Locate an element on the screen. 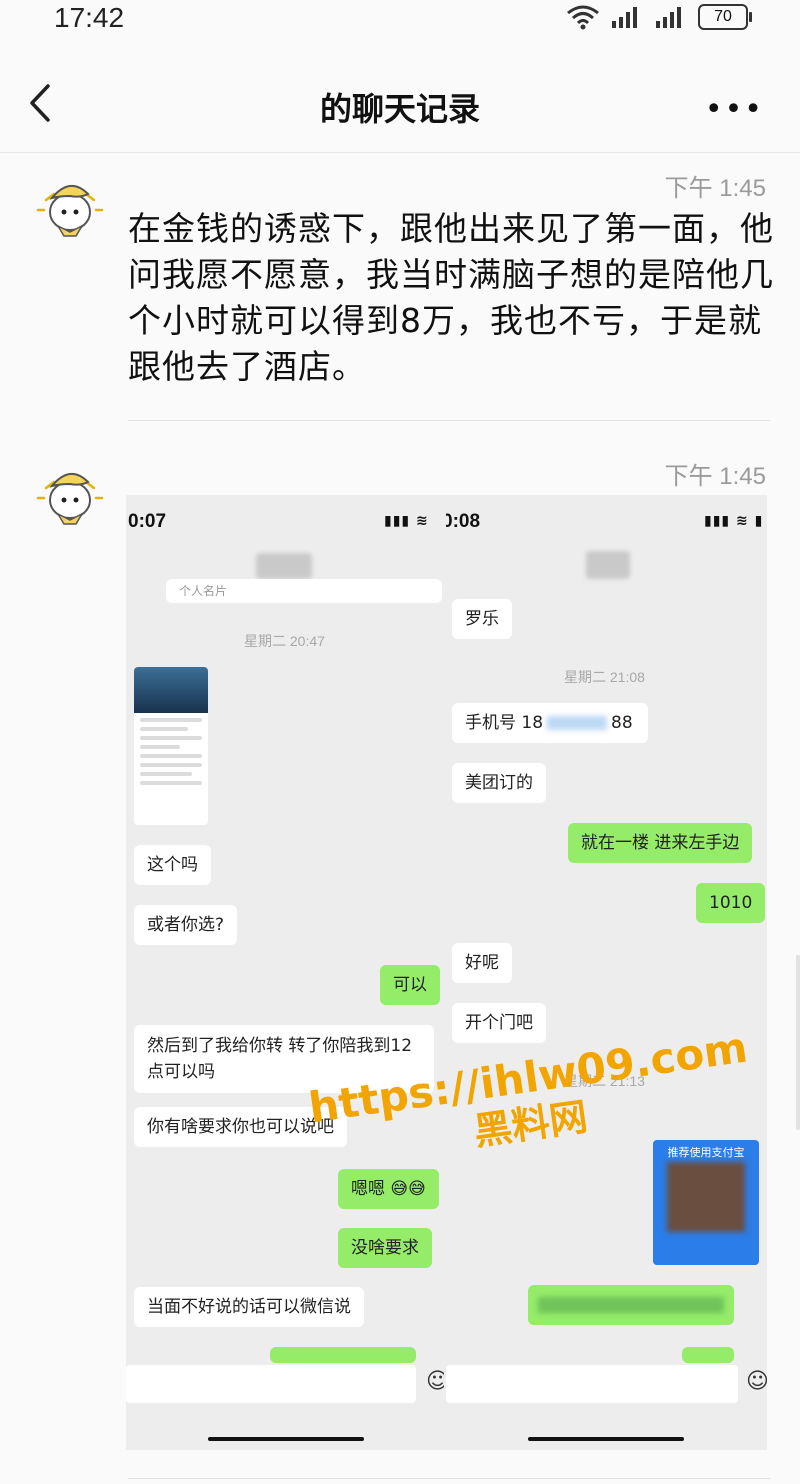 The height and width of the screenshot is (1484, 800). contact-card-label: 个人名片 is located at coordinates (203, 591).